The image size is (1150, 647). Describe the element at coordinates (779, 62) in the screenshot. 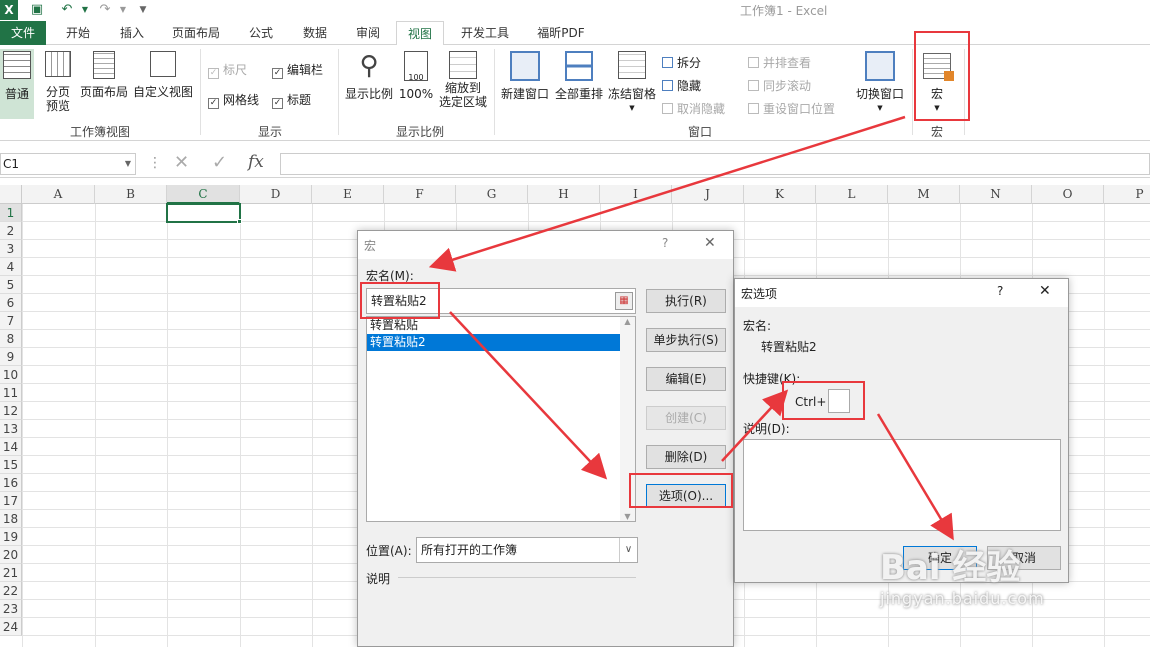

I see `side-by-side-button: 并排查看` at that location.